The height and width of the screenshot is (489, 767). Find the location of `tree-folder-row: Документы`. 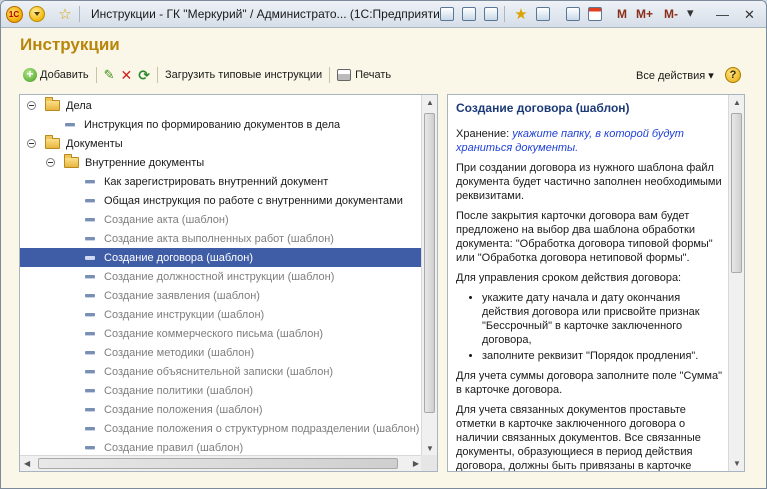

tree-folder-row: Документы is located at coordinates (221, 143).